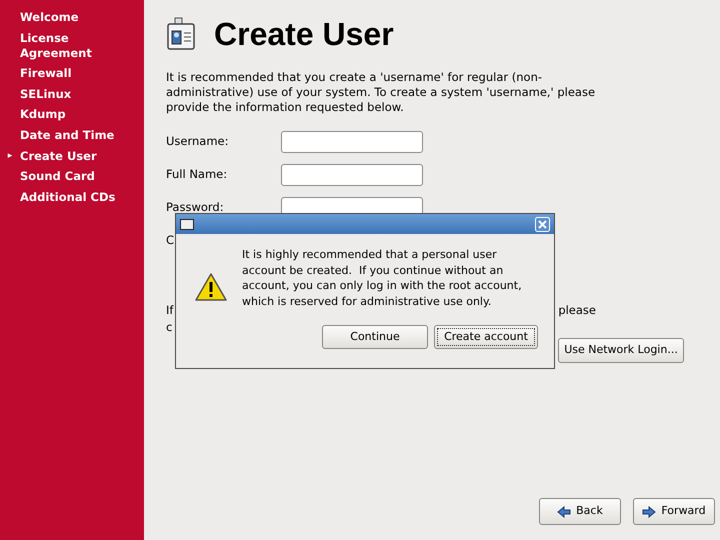 This screenshot has height=540, width=720. What do you see at coordinates (170, 241) in the screenshot?
I see `field-label: C` at bounding box center [170, 241].